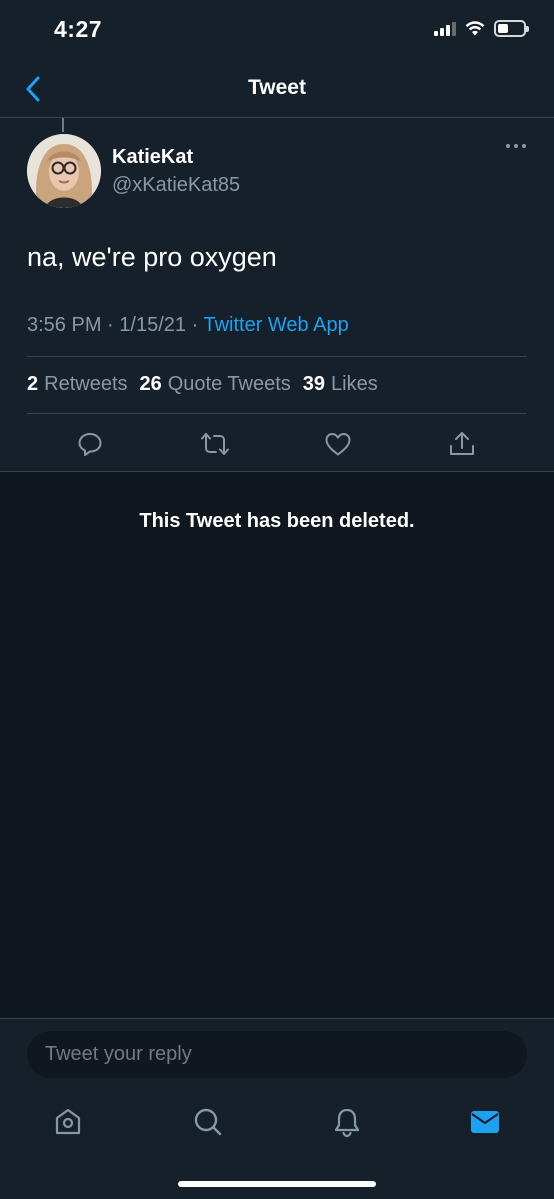  I want to click on tab-search, so click(208, 1122).